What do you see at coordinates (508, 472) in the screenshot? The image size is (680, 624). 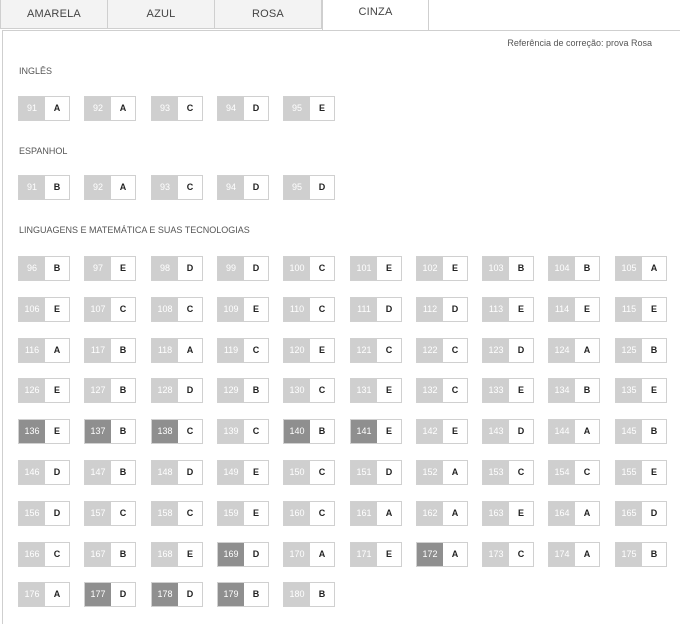 I see `answer-cell: 153 C` at bounding box center [508, 472].